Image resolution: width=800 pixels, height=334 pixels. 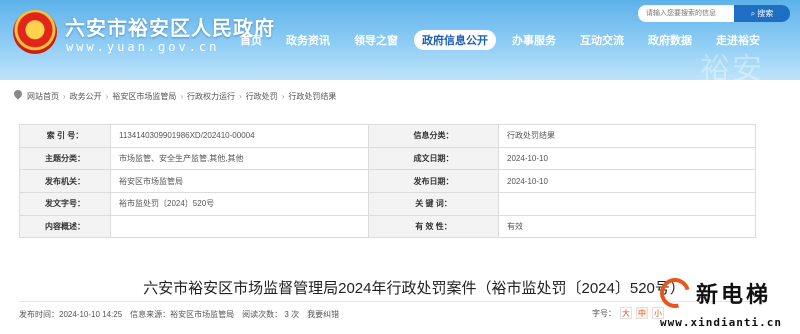 What do you see at coordinates (251, 40) in the screenshot?
I see `nav-item-home: 首页` at bounding box center [251, 40].